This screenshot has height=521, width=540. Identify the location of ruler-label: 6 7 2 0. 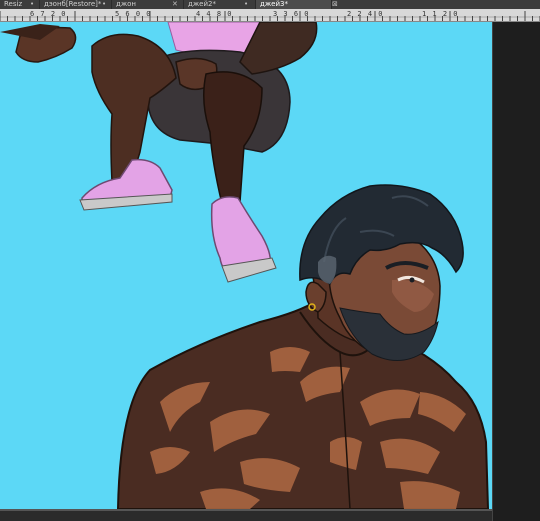
(48, 14).